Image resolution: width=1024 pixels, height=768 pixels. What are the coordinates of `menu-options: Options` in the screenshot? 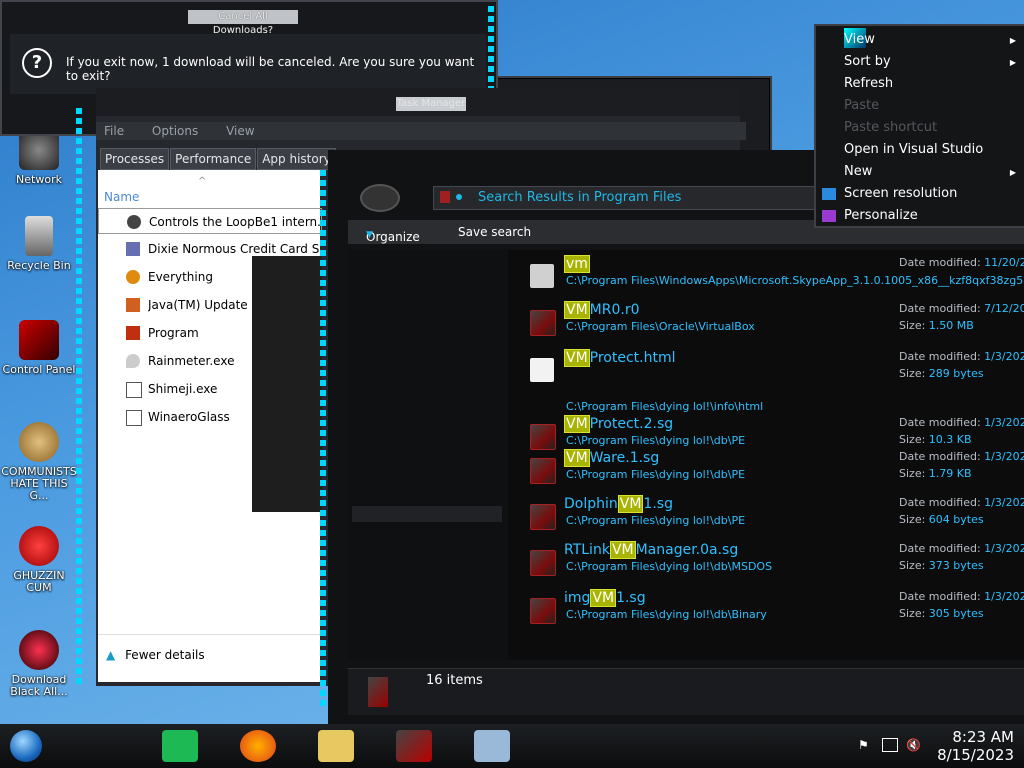 It's located at (175, 131).